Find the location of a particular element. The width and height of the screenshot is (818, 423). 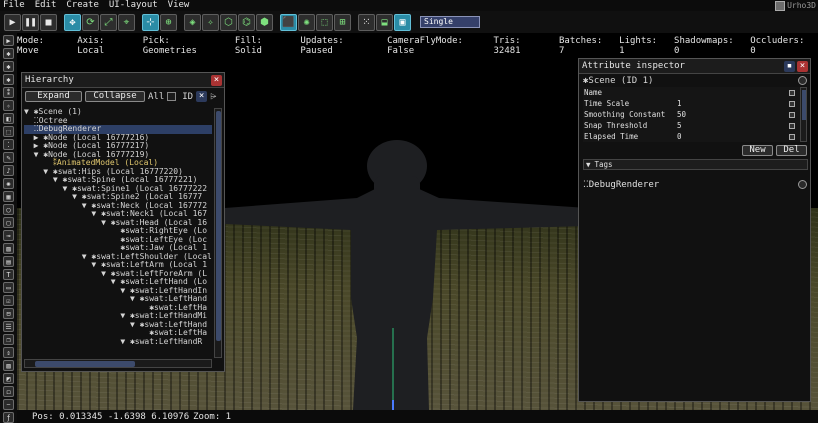

sidebar-terrain-icon: ▦ is located at coordinates (8, 196).